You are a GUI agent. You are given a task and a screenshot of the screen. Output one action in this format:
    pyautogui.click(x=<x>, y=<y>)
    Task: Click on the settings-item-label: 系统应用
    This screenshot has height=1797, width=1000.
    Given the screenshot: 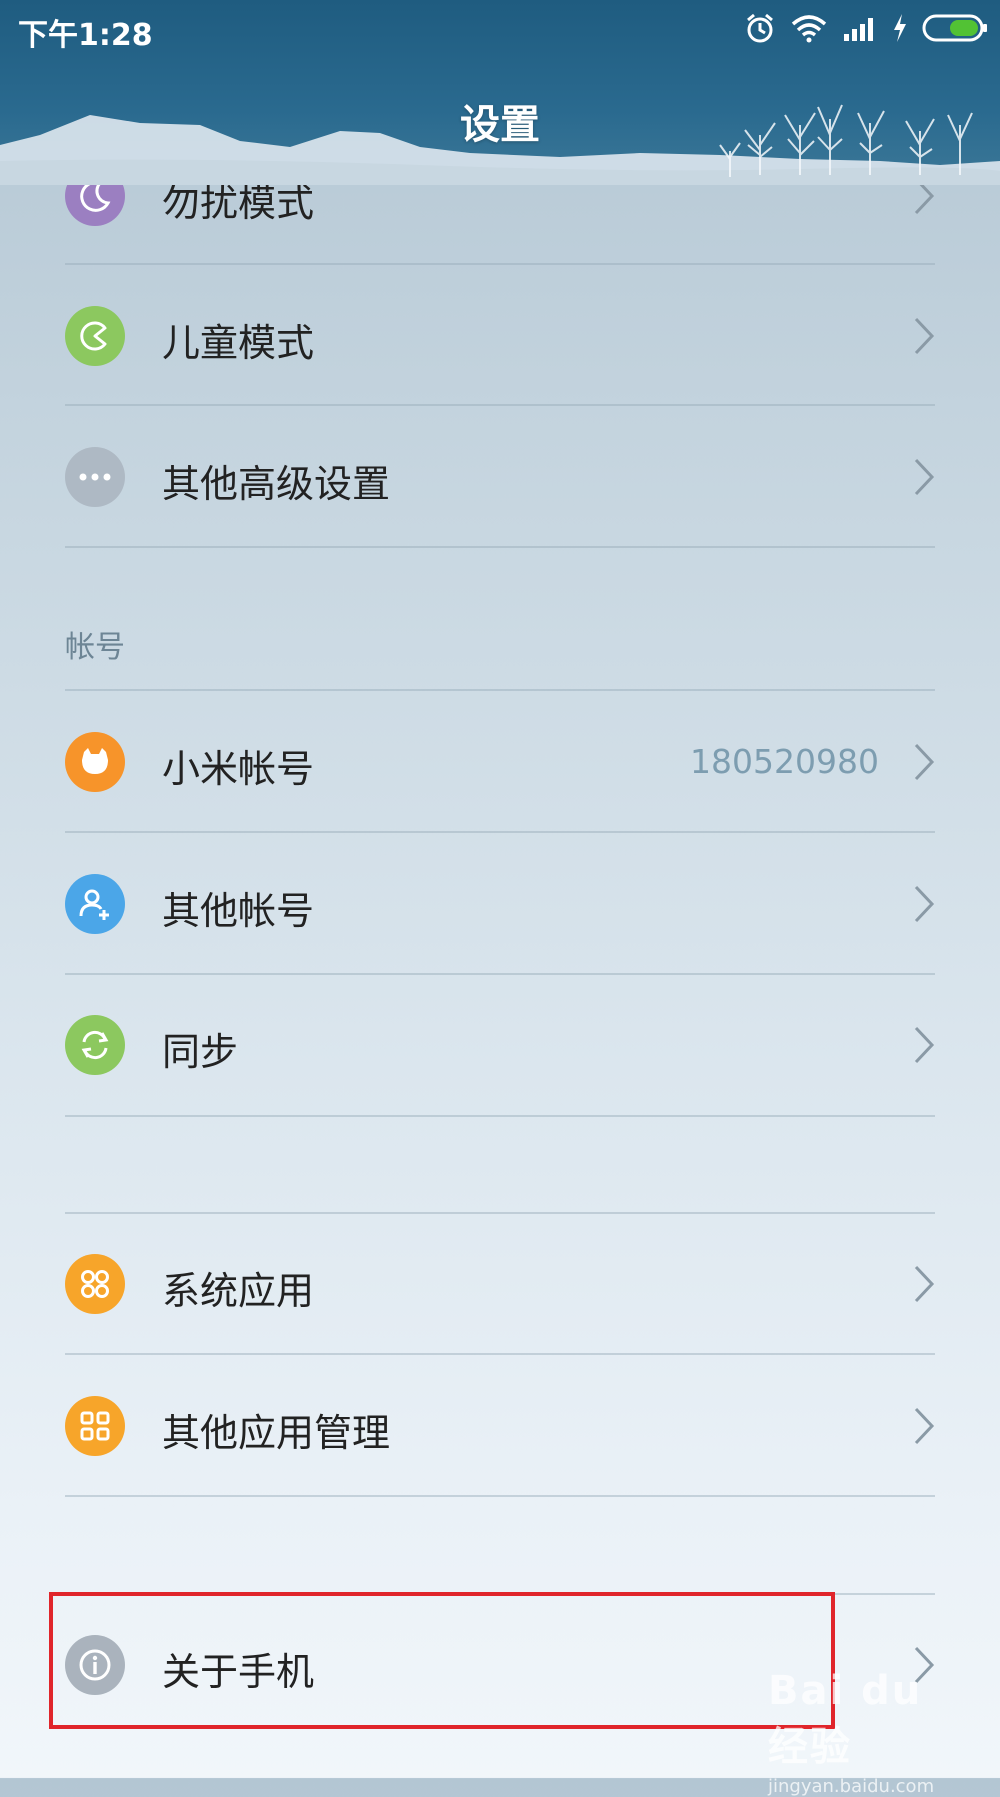 What is the action you would take?
    pyautogui.click(x=238, y=1291)
    